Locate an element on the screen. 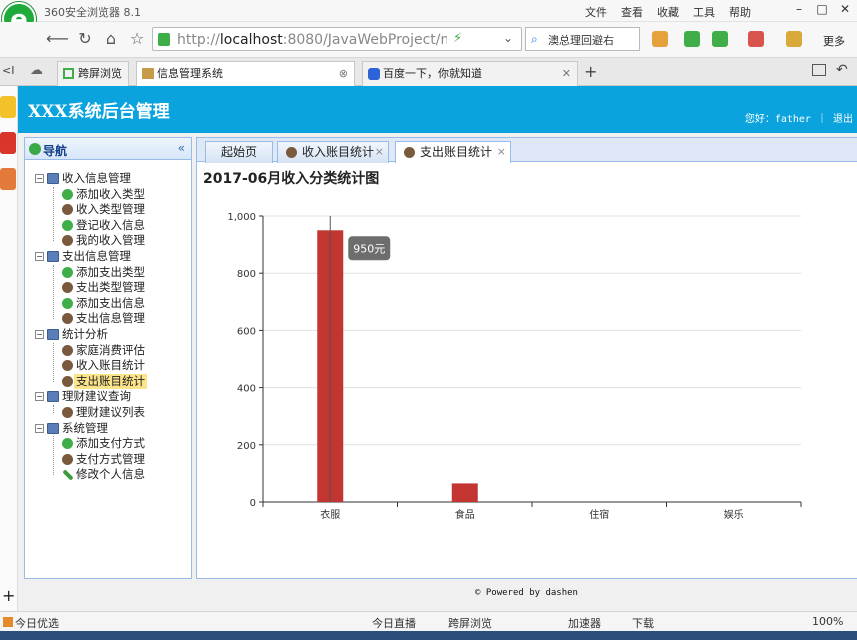 The width and height of the screenshot is (857, 640). search-text: 澳总理回避右 is located at coordinates (581, 40).